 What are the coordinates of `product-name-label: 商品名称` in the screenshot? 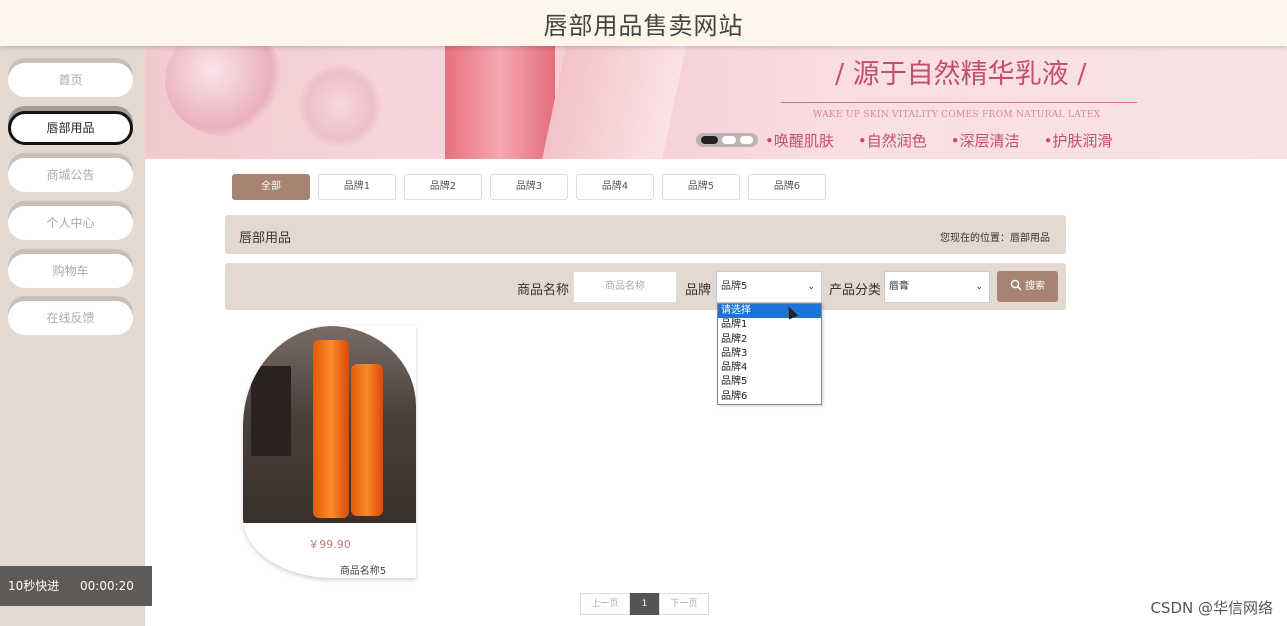 It's located at (543, 290).